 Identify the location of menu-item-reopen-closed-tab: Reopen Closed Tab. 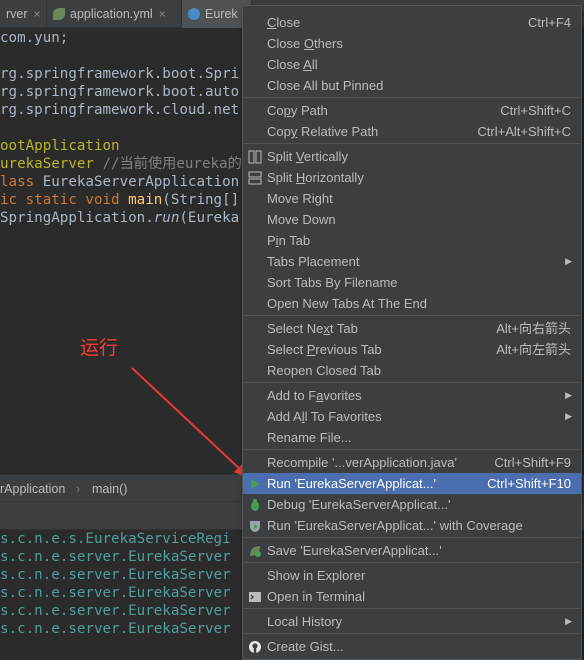
(412, 370).